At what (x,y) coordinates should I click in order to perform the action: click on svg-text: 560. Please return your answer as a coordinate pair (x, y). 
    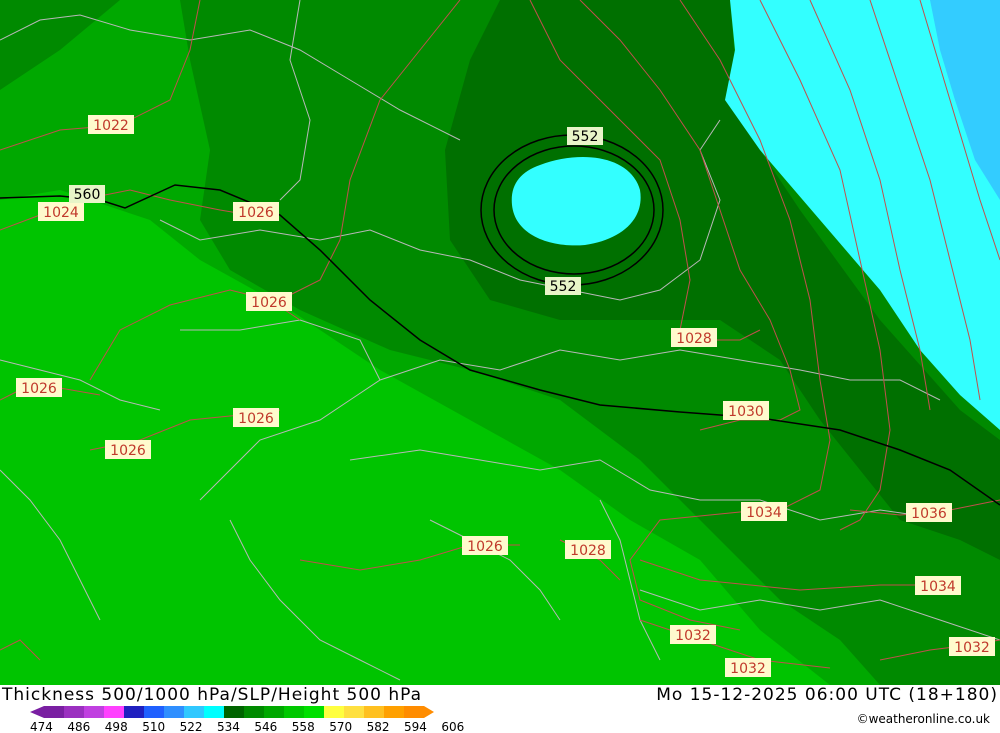
    Looking at the image, I should click on (87, 195).